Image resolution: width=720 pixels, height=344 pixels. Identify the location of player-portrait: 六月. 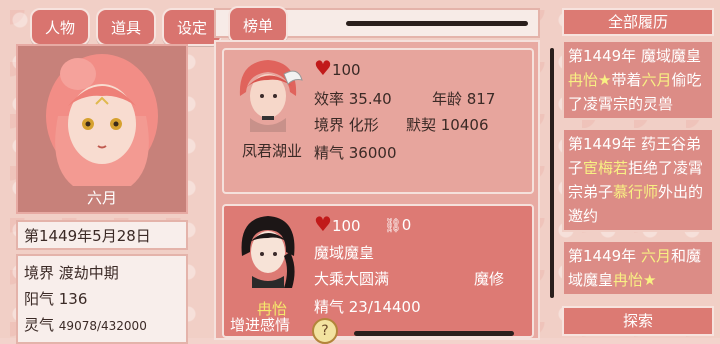
(102, 129).